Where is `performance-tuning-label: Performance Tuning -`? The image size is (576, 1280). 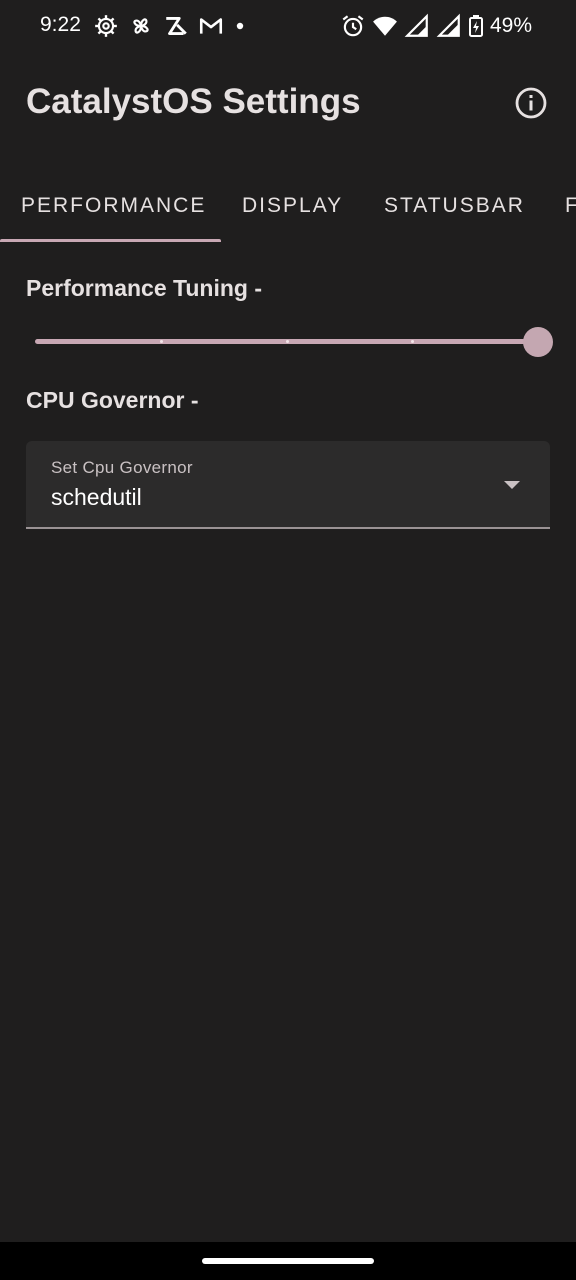 performance-tuning-label: Performance Tuning - is located at coordinates (144, 288).